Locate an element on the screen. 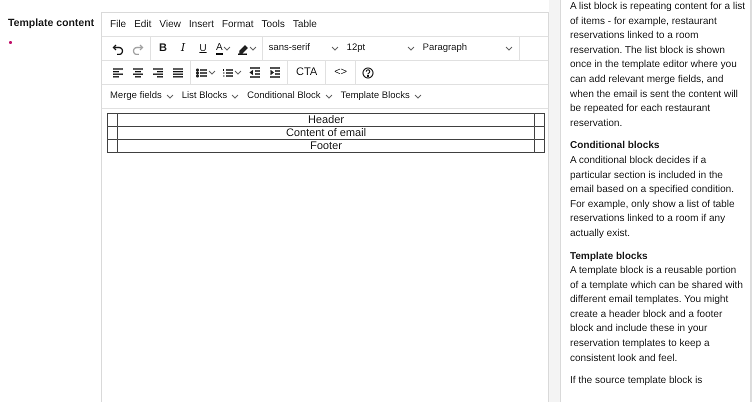 The image size is (752, 402). field-label: Template content is located at coordinates (52, 23).